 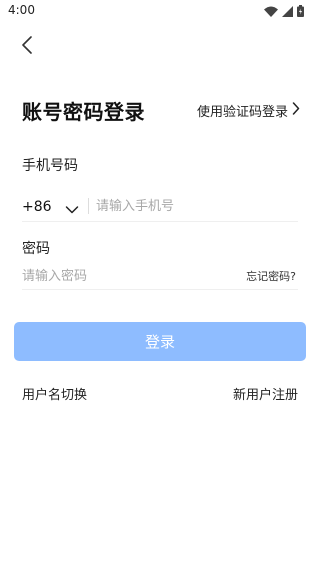 What do you see at coordinates (296, 110) in the screenshot?
I see `chevron-right-icon` at bounding box center [296, 110].